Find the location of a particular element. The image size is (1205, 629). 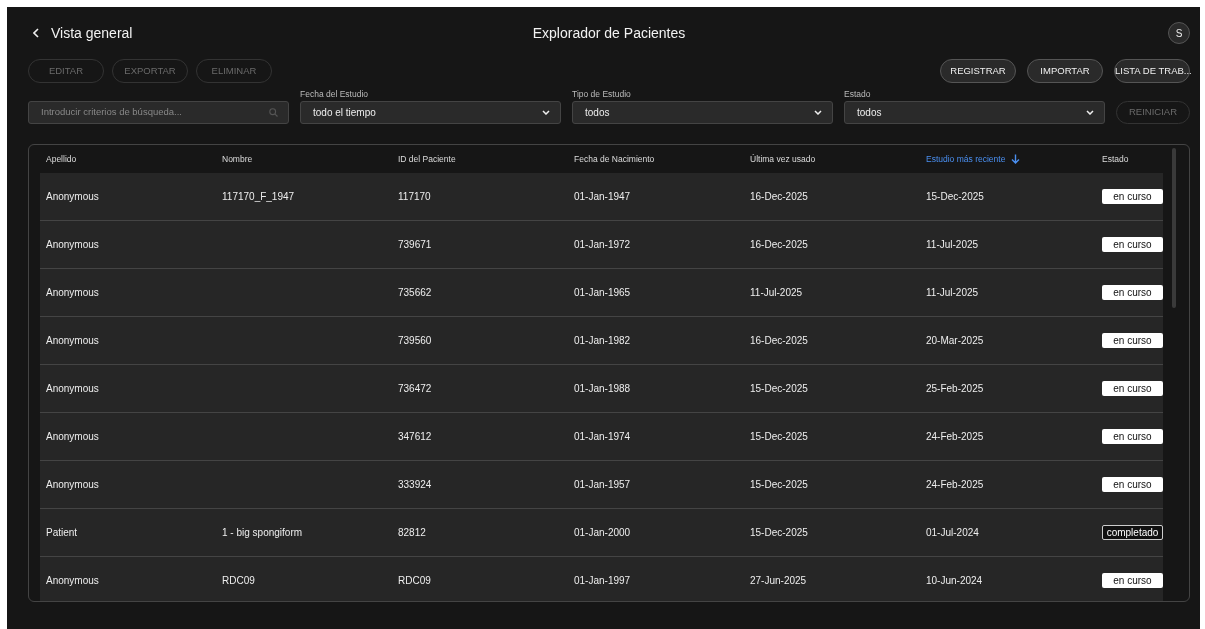

column-header: Fecha de Nacimiento is located at coordinates (662, 159).